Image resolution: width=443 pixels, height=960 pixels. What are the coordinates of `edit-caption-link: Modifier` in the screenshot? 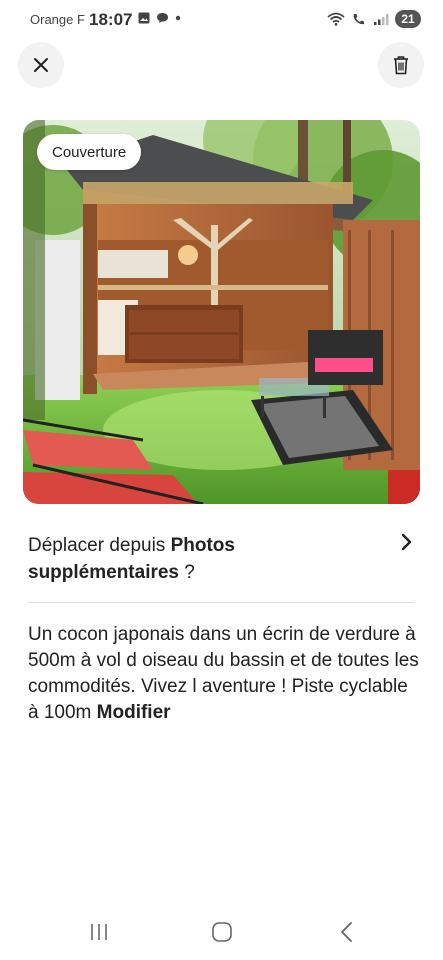 It's located at (134, 712).